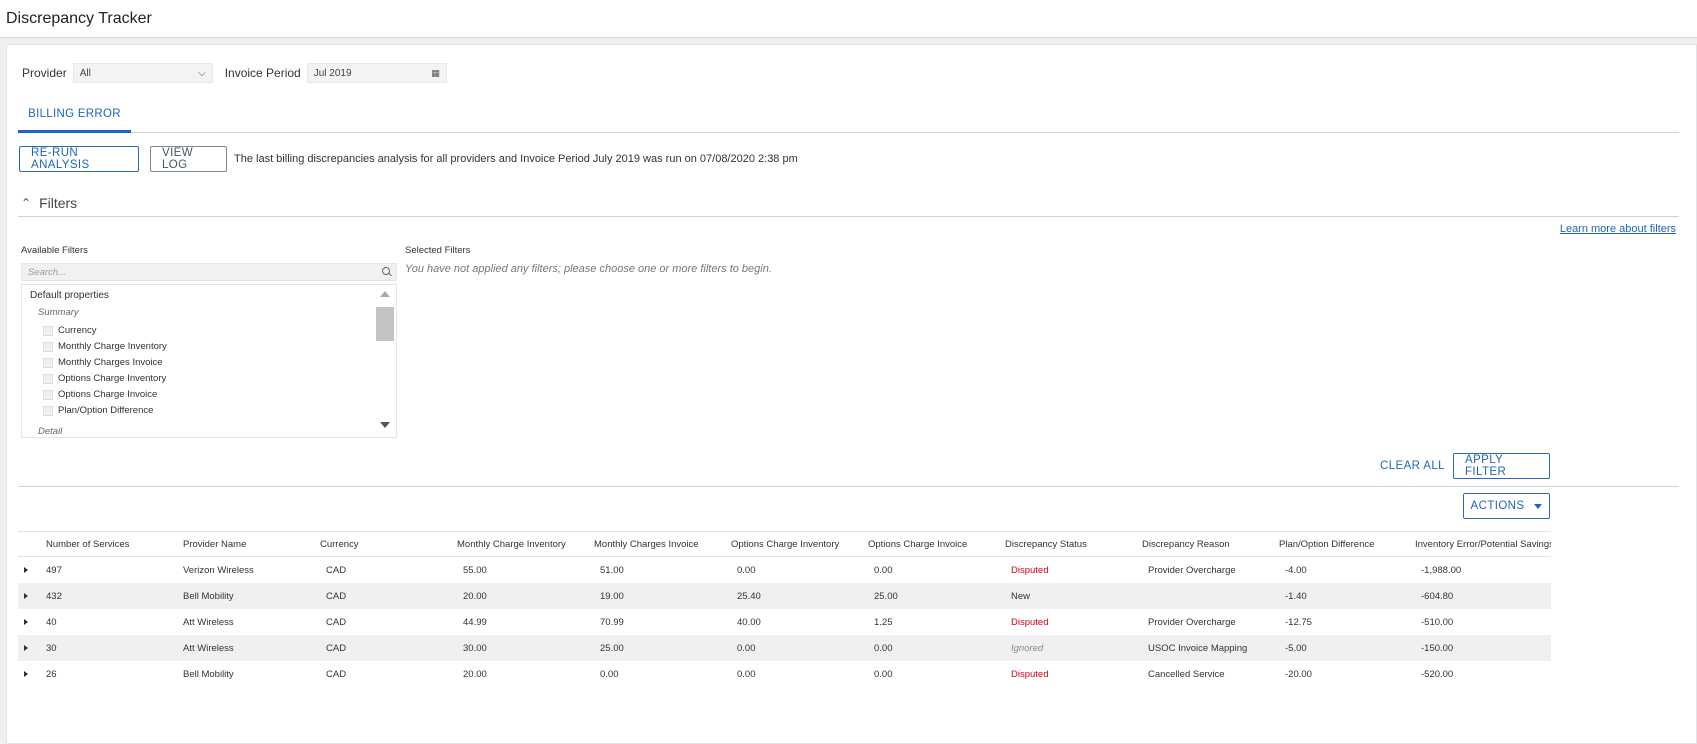  Describe the element at coordinates (74, 115) in the screenshot. I see `tab-billing-error: BILLING ERROR` at that location.